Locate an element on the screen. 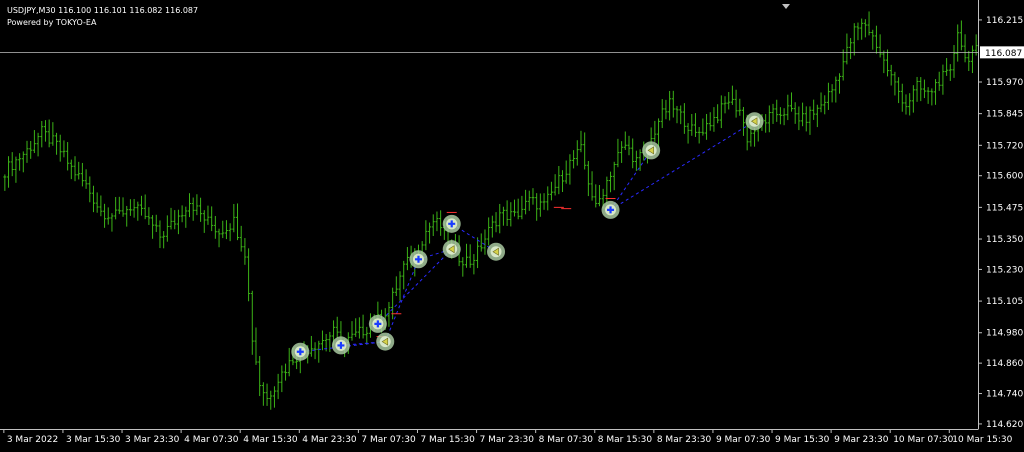 The image size is (1024, 452). x-tick-label: 4 Mar 07:30 is located at coordinates (211, 440).